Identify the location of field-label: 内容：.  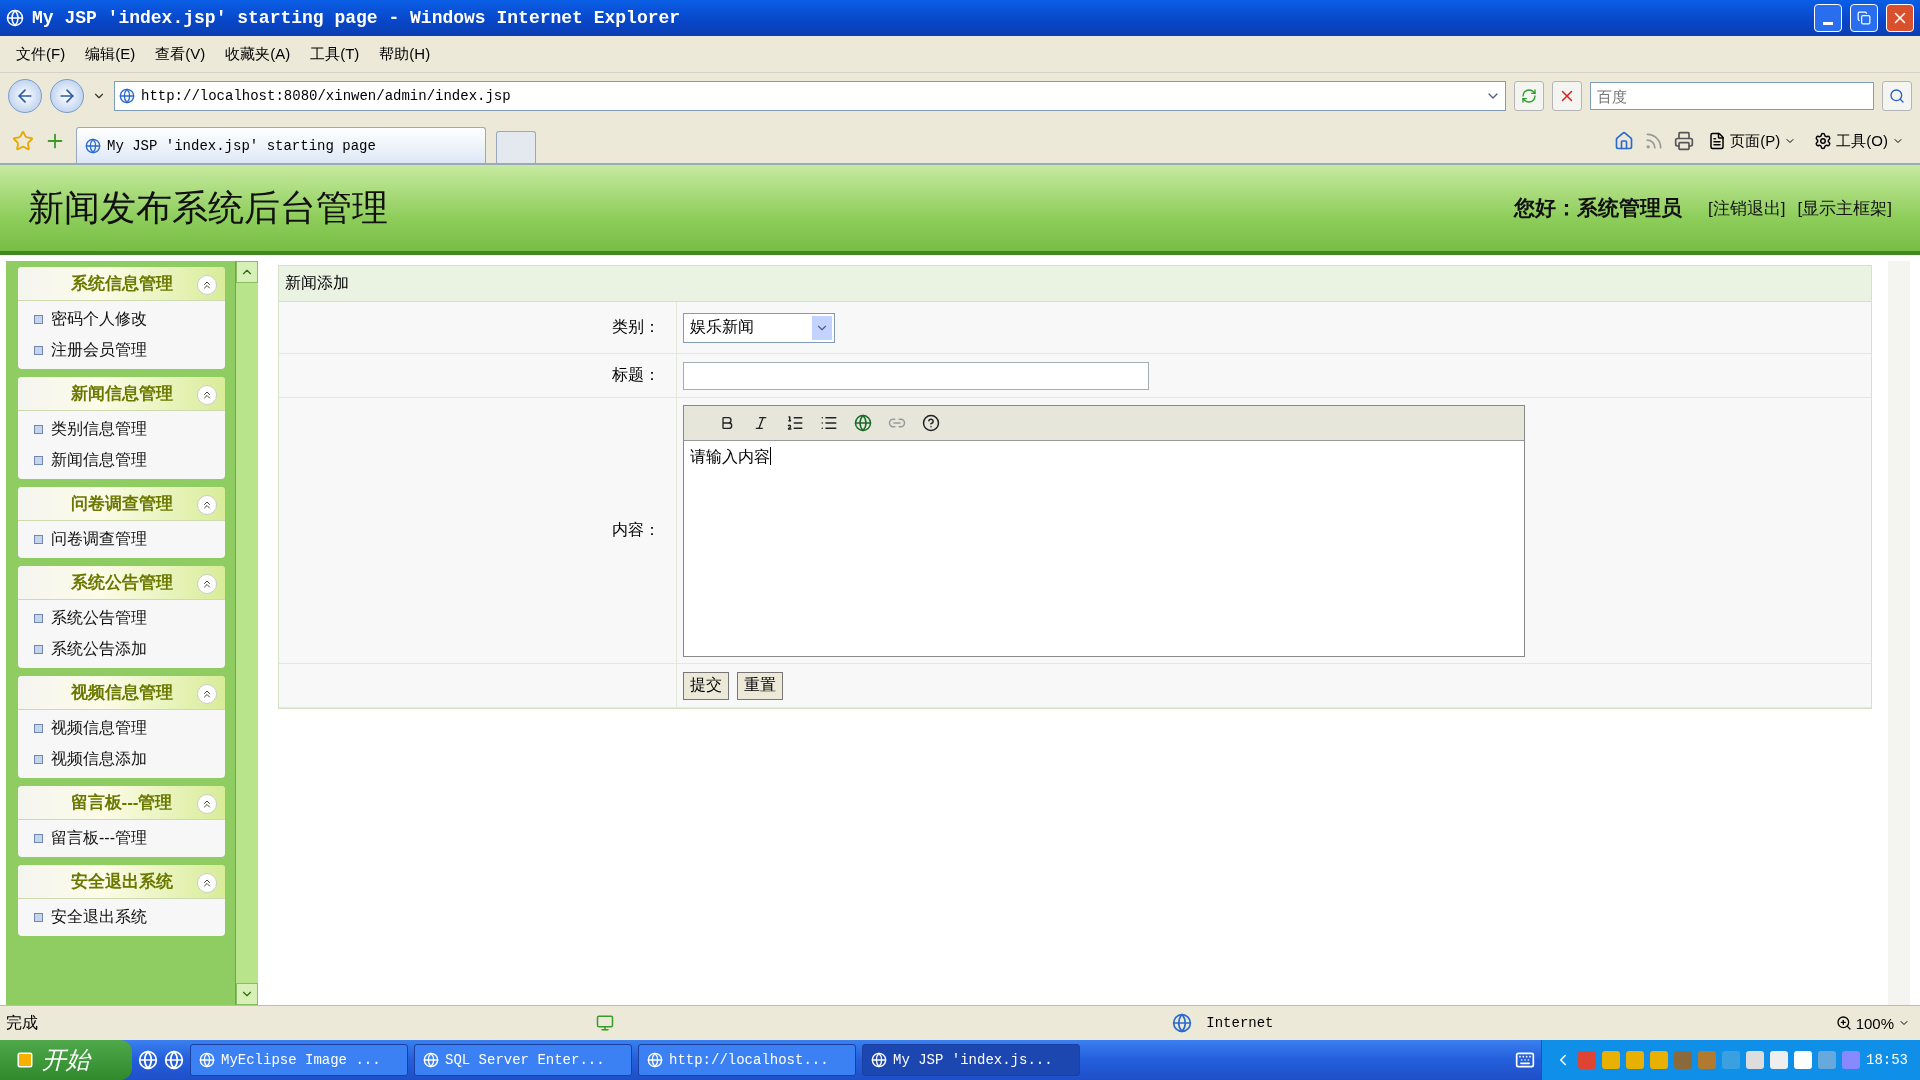
(478, 531).